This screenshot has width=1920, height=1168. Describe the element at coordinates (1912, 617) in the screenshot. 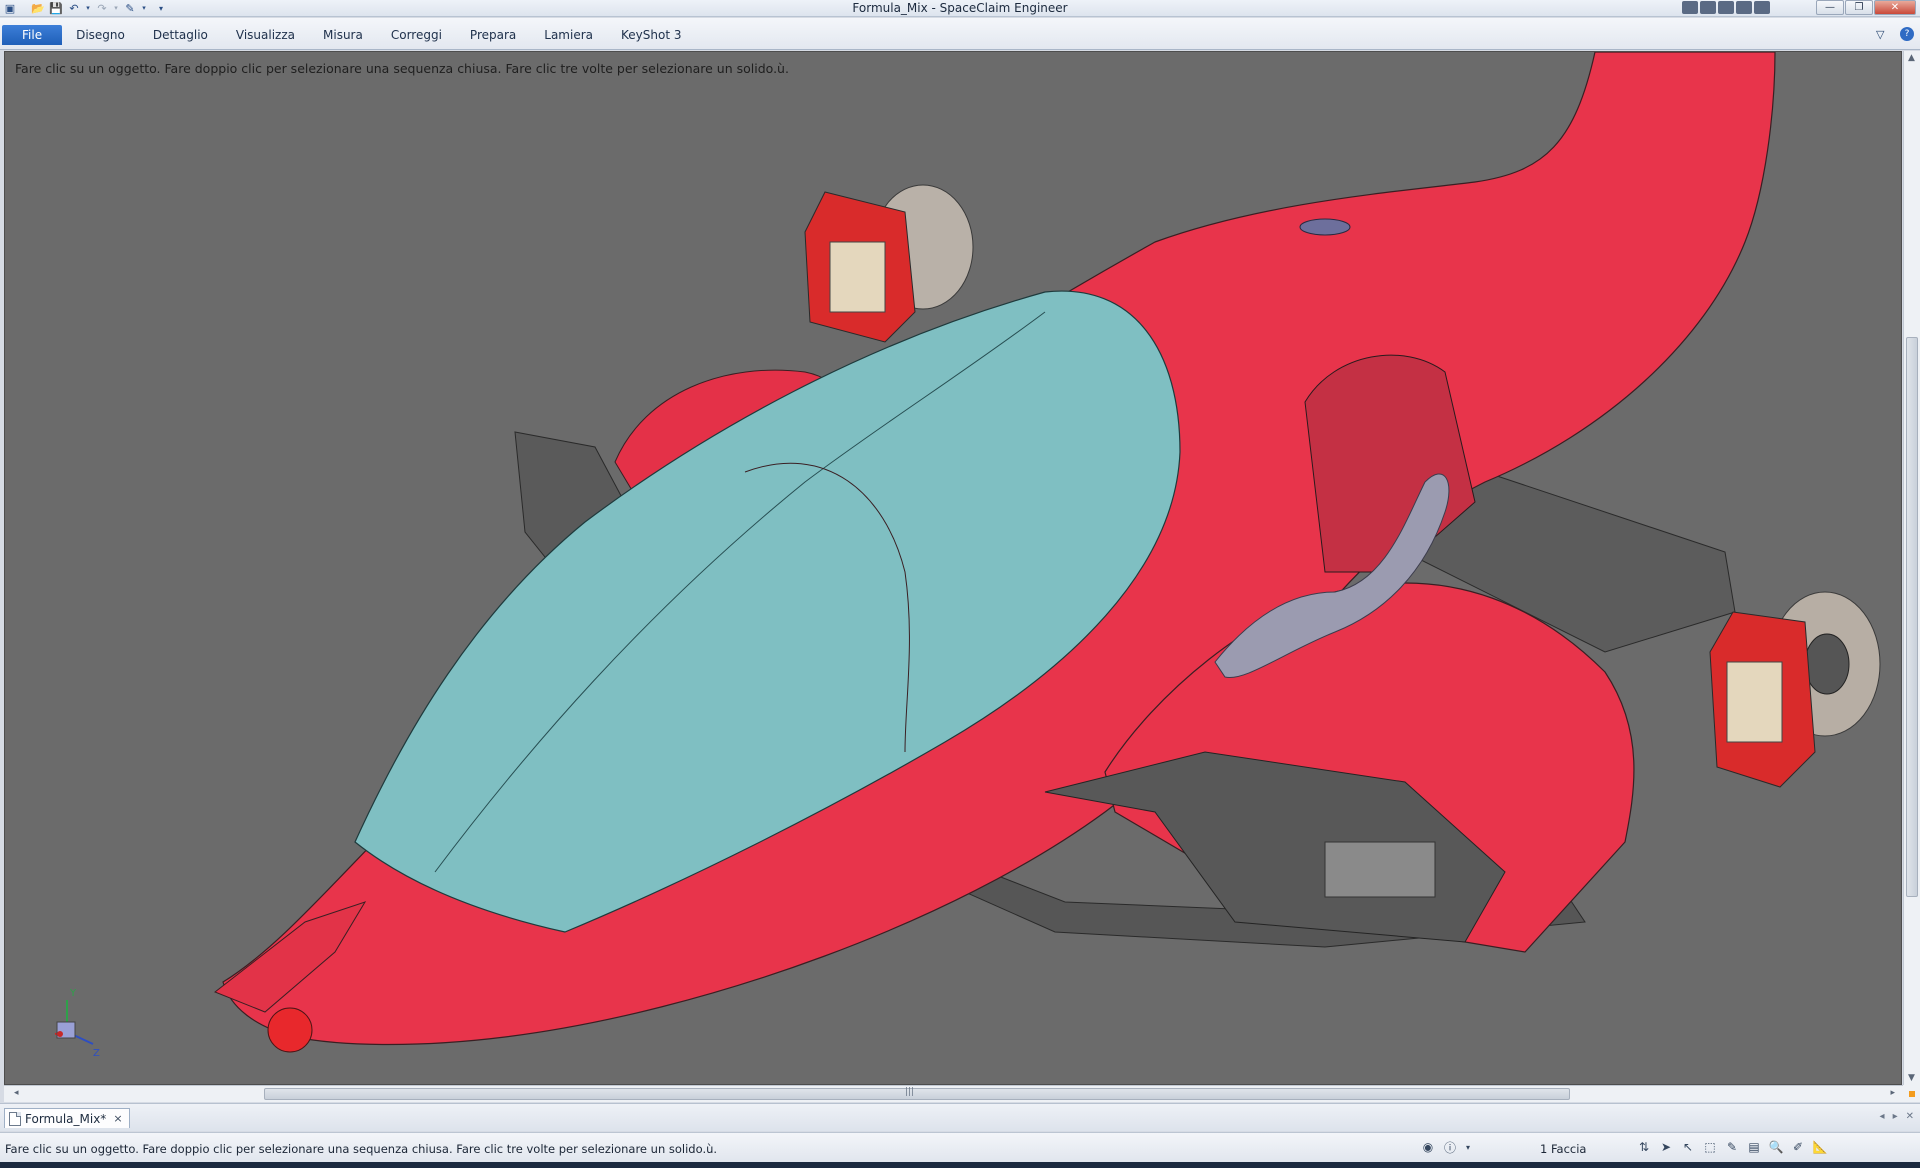

I see `vertical-scroll-thumb` at that location.